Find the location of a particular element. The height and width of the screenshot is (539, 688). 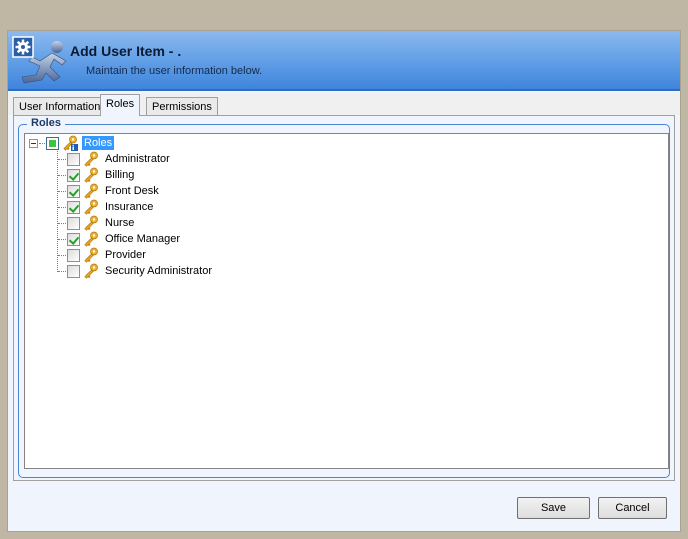

tree-root-node: Roles is located at coordinates (72, 143).